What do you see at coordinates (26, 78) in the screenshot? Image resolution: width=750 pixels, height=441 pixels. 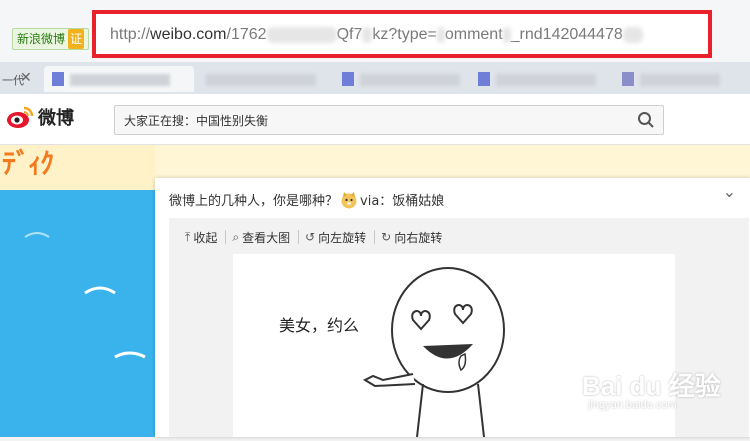 I see `close-tab-icon: ✕` at bounding box center [26, 78].